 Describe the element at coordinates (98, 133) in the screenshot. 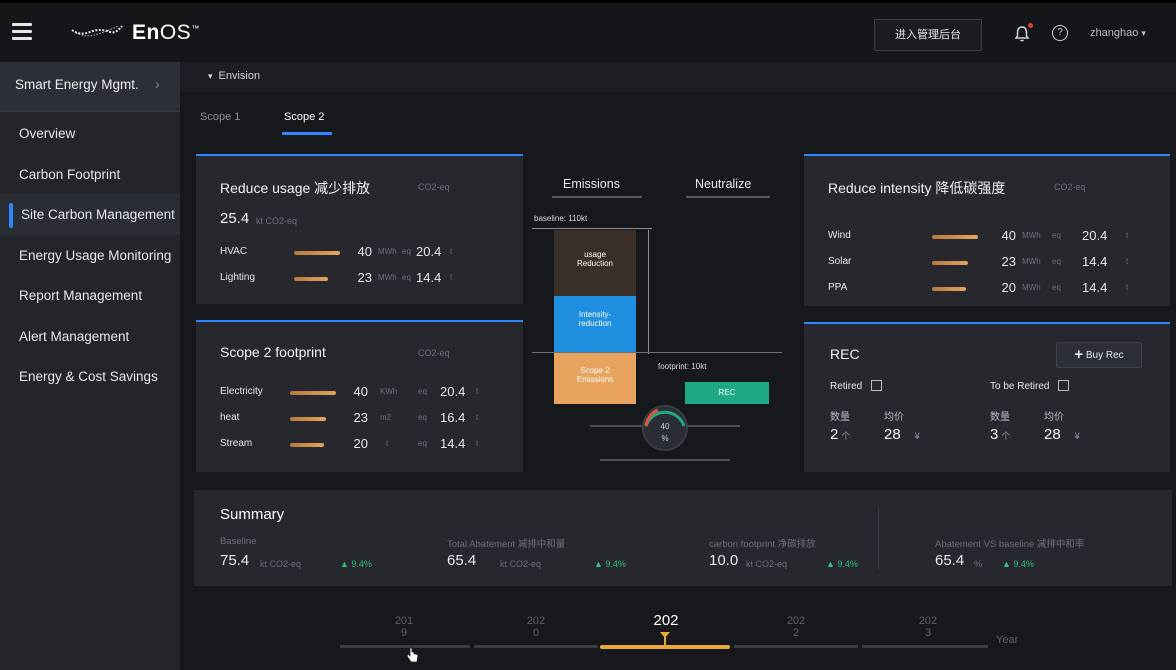

I see `sidebar-item-overview: Overview` at that location.